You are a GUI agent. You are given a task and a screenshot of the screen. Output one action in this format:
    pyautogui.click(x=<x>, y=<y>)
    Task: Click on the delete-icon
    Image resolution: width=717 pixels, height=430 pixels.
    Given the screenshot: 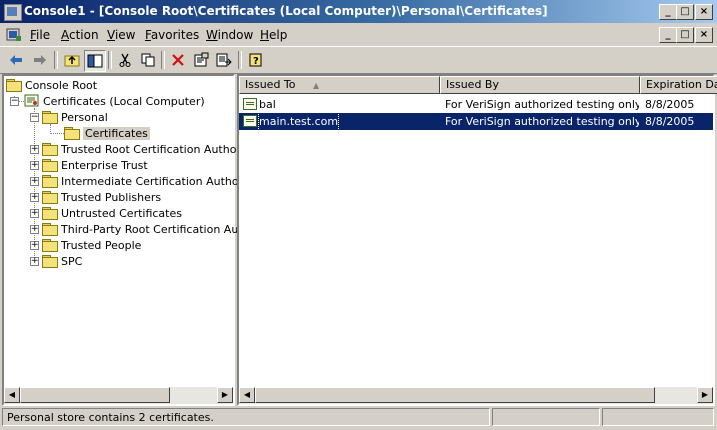 What is the action you would take?
    pyautogui.click(x=178, y=60)
    